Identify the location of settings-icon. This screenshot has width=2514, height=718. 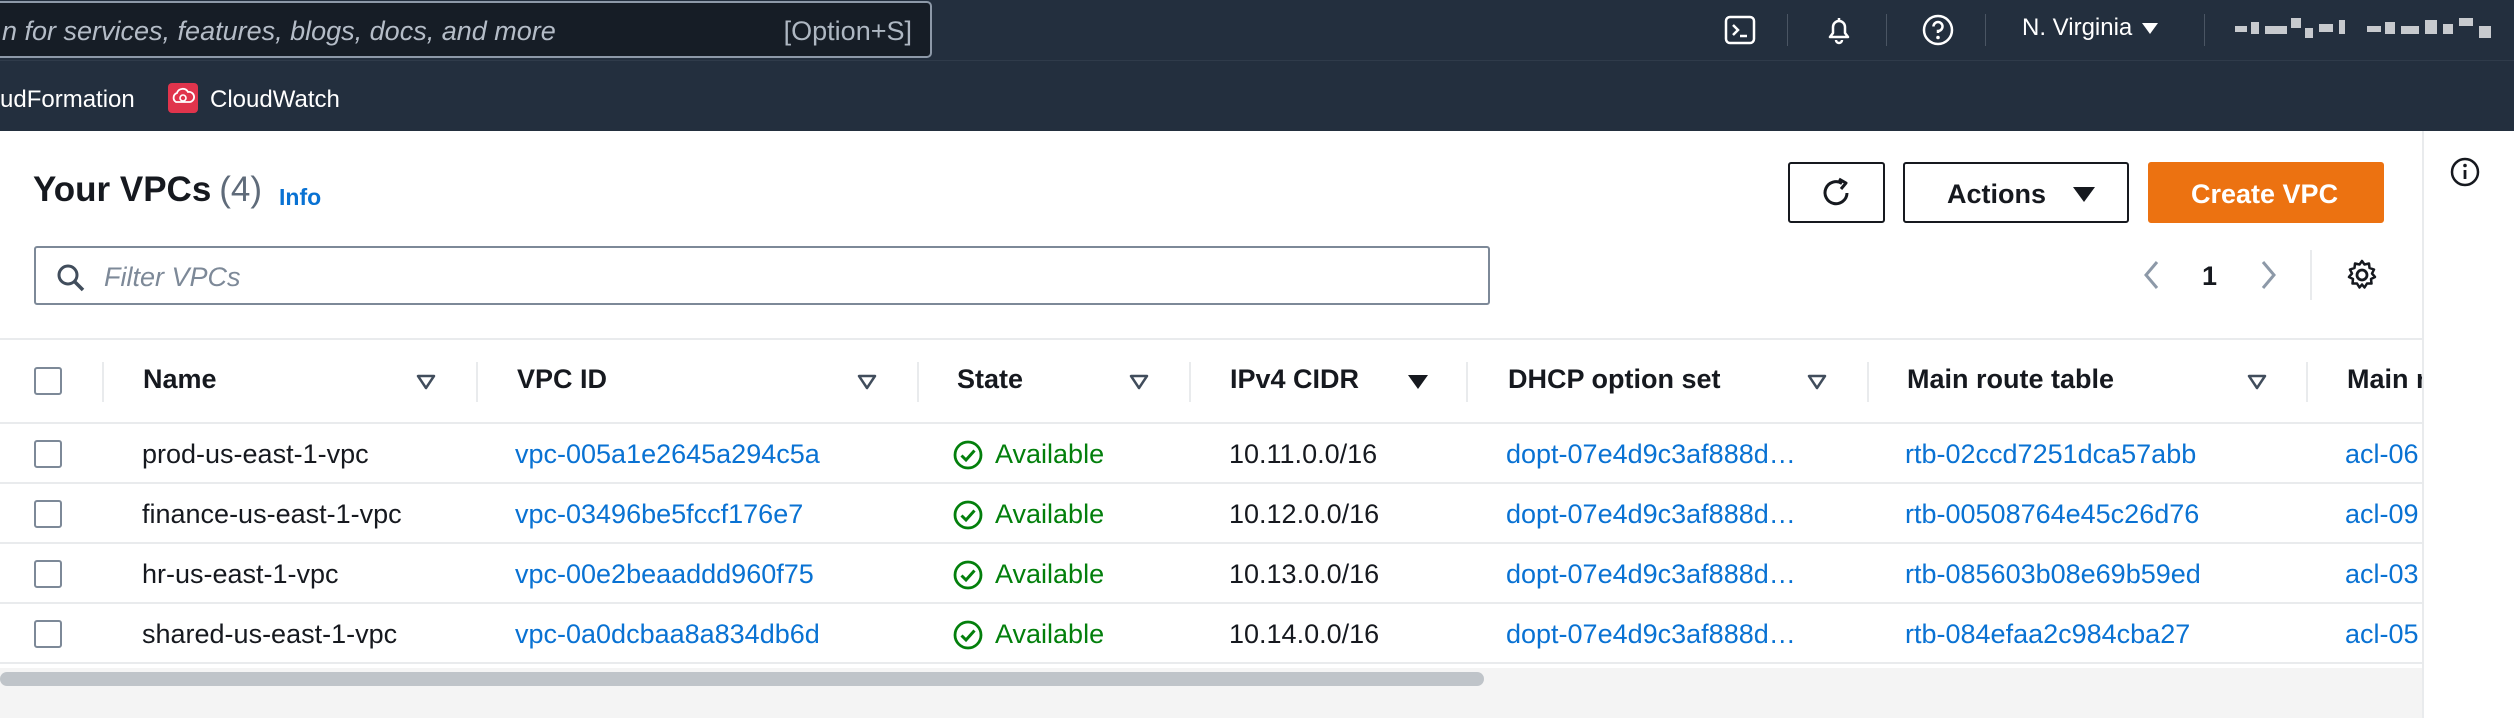
(2362, 275).